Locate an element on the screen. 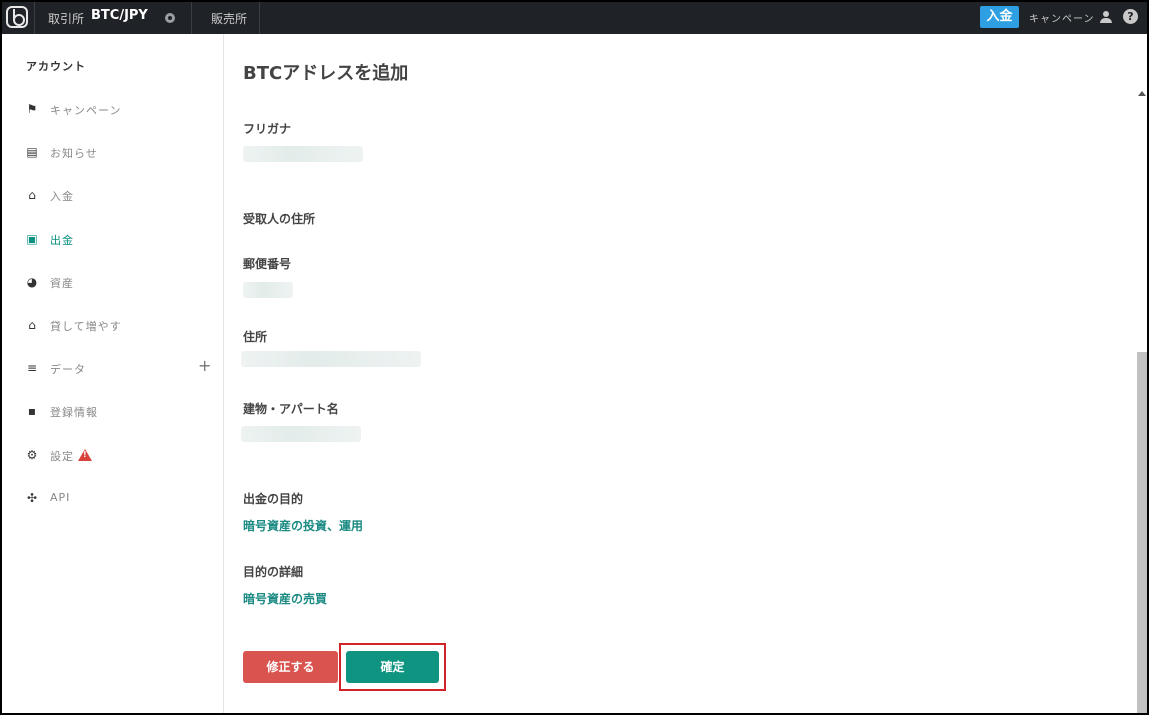 The height and width of the screenshot is (715, 1149). flag-icon: ⚑ is located at coordinates (32, 109).